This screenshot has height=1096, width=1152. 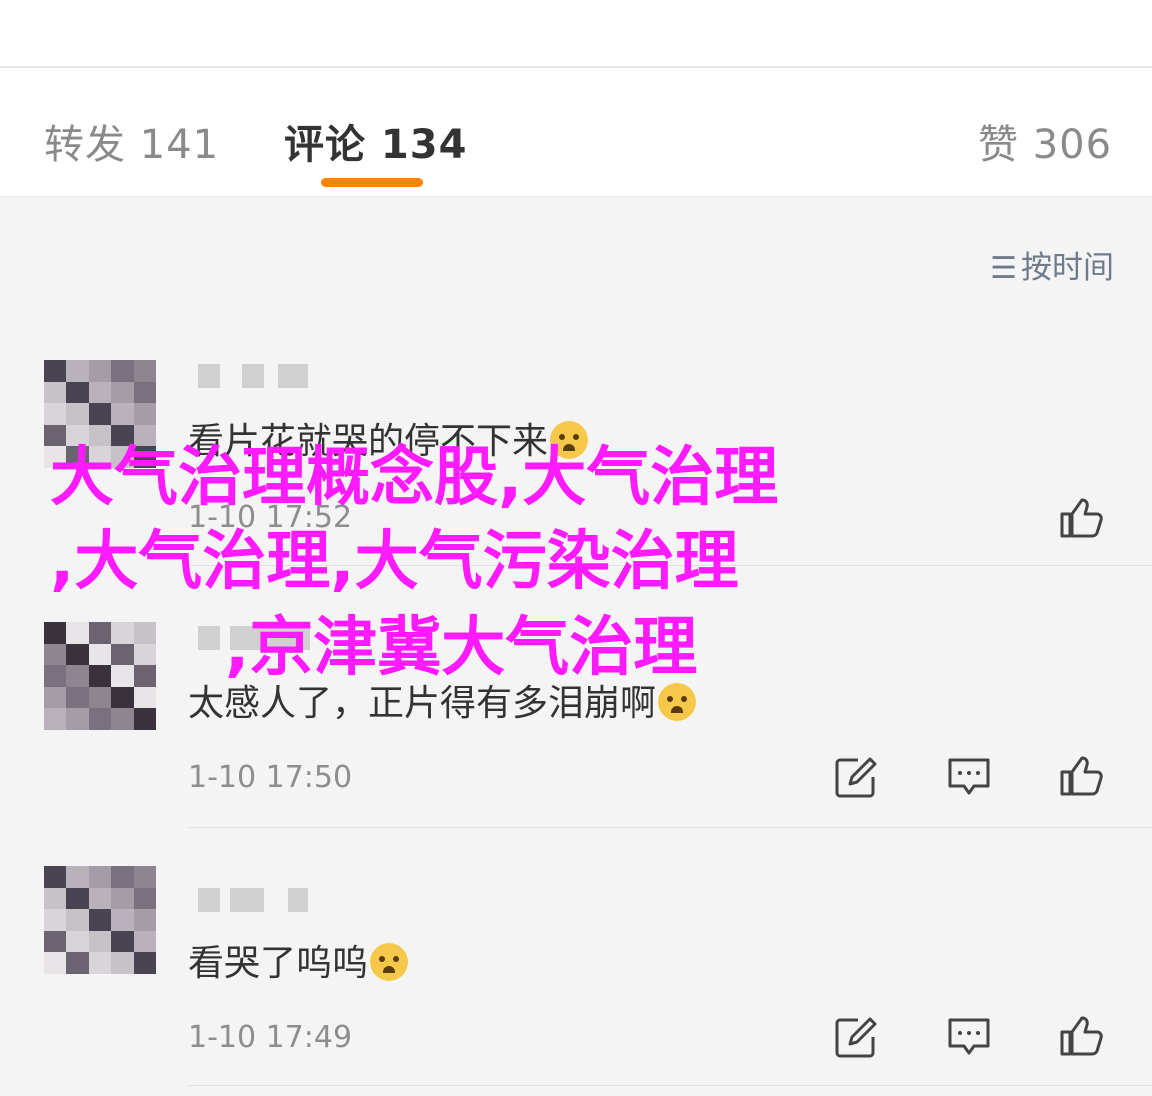 What do you see at coordinates (270, 777) in the screenshot?
I see `comment-time: 1-10 17:50` at bounding box center [270, 777].